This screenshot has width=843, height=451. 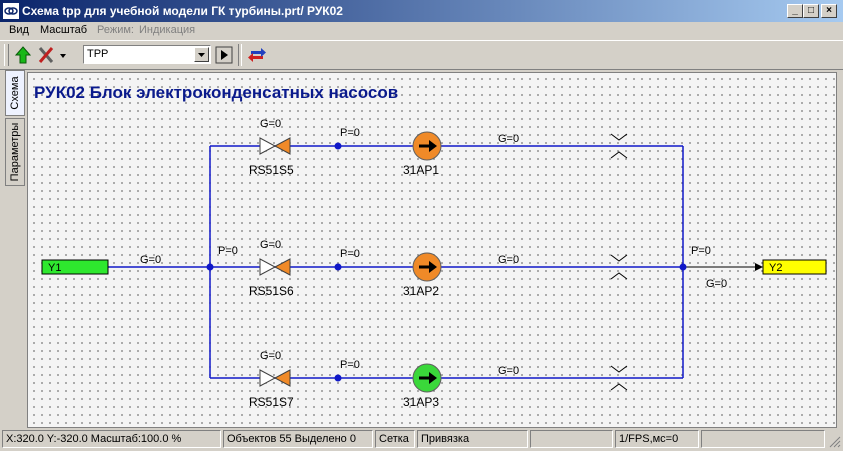 I want to click on menu-view: Вид, so click(x=19, y=30).